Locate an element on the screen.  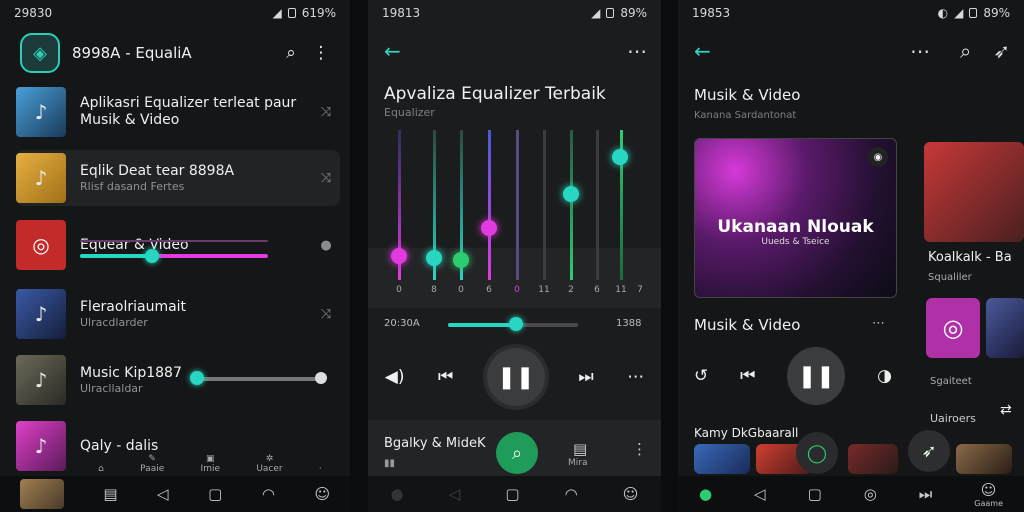
app-logo: ◈ is located at coordinates (40, 53).